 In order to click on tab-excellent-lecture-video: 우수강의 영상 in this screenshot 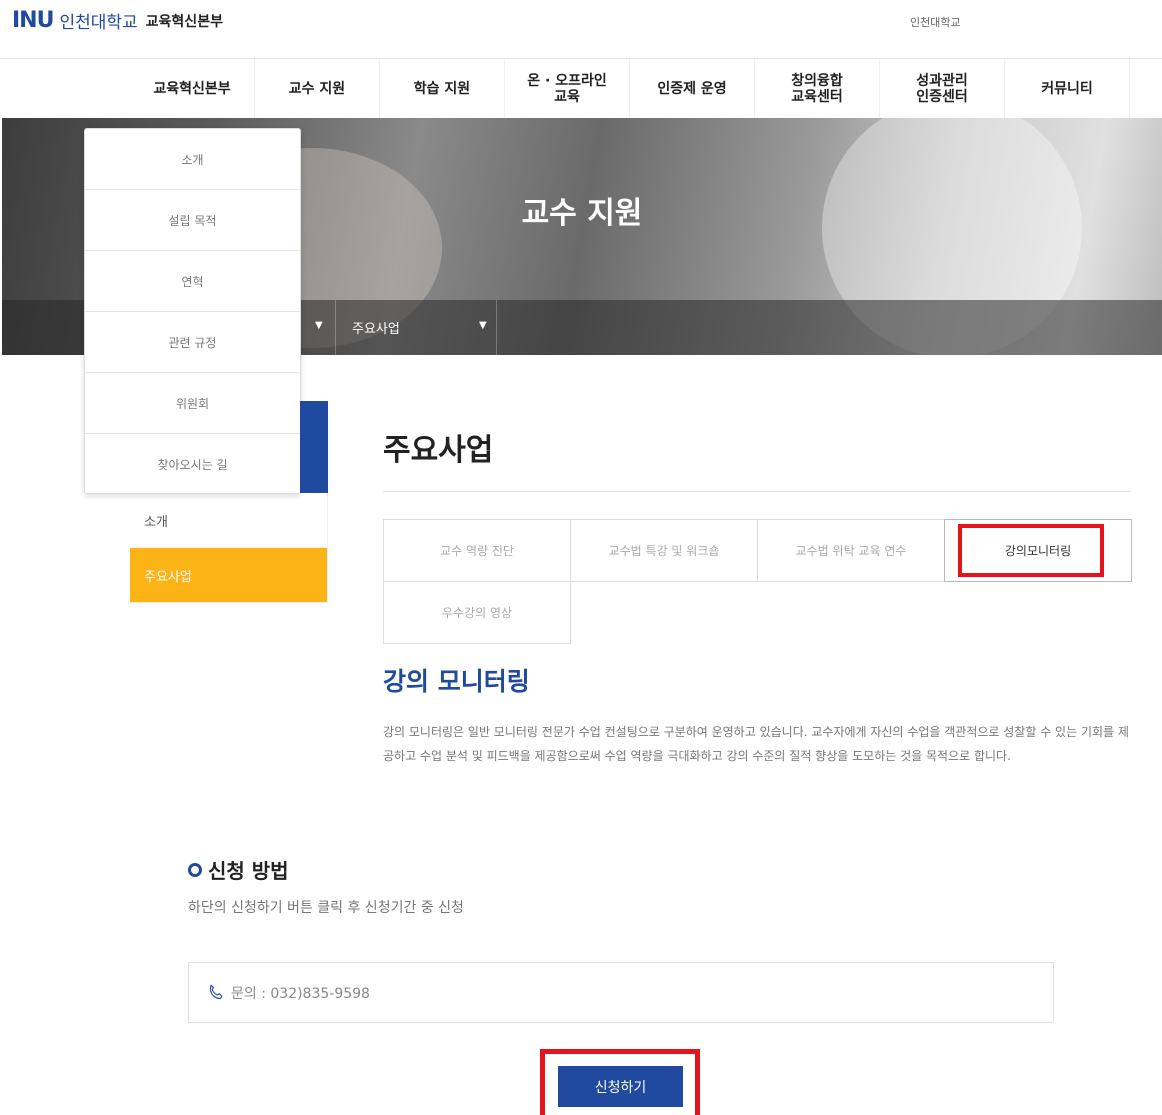, I will do `click(477, 612)`.